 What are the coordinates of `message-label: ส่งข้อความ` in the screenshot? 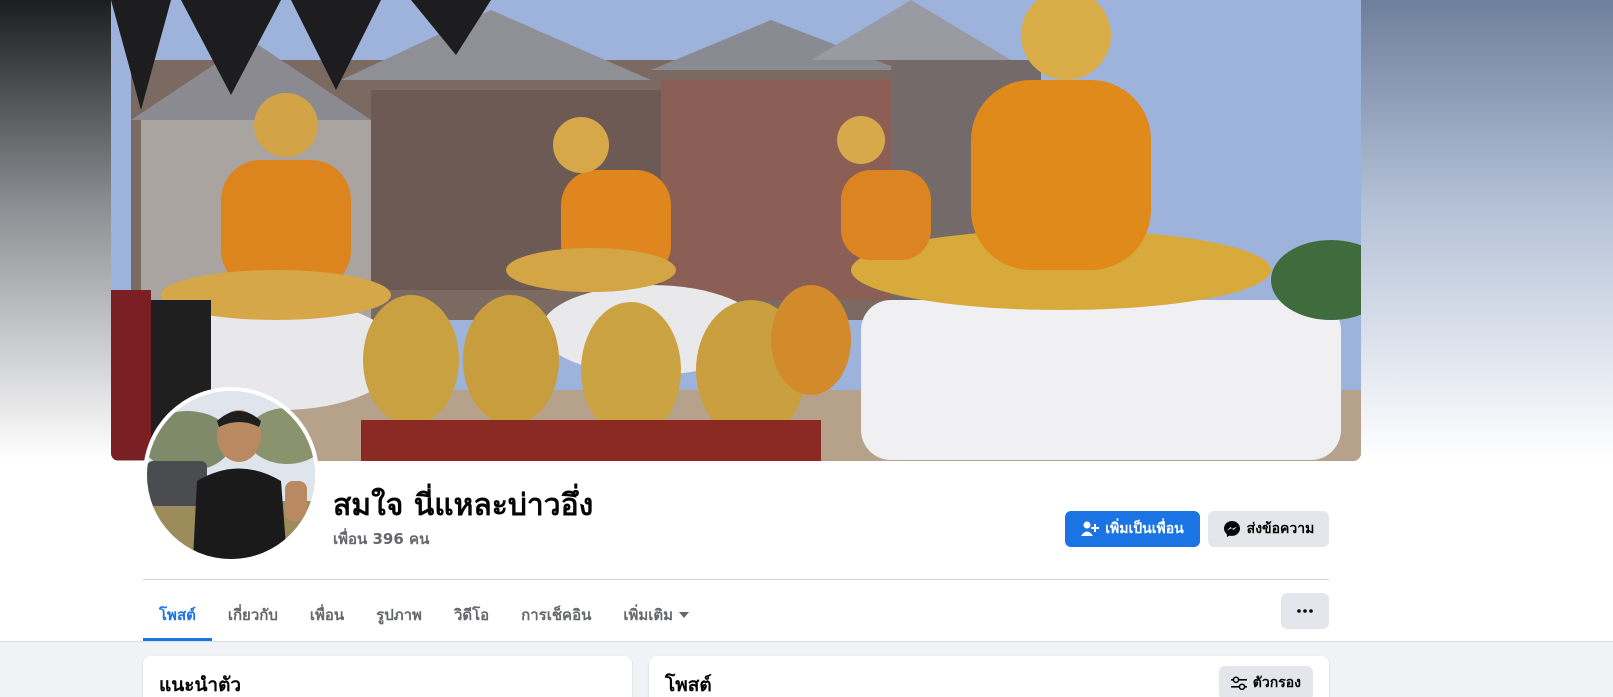 It's located at (1280, 529).